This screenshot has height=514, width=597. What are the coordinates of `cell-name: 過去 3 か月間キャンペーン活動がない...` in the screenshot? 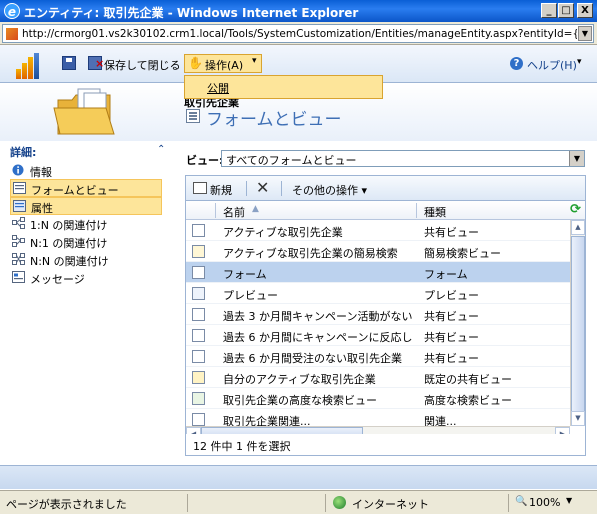 It's located at (318, 316).